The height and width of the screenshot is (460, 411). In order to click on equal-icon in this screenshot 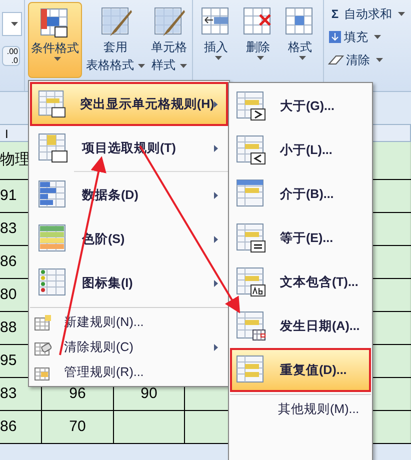, I will do `click(251, 238)`.